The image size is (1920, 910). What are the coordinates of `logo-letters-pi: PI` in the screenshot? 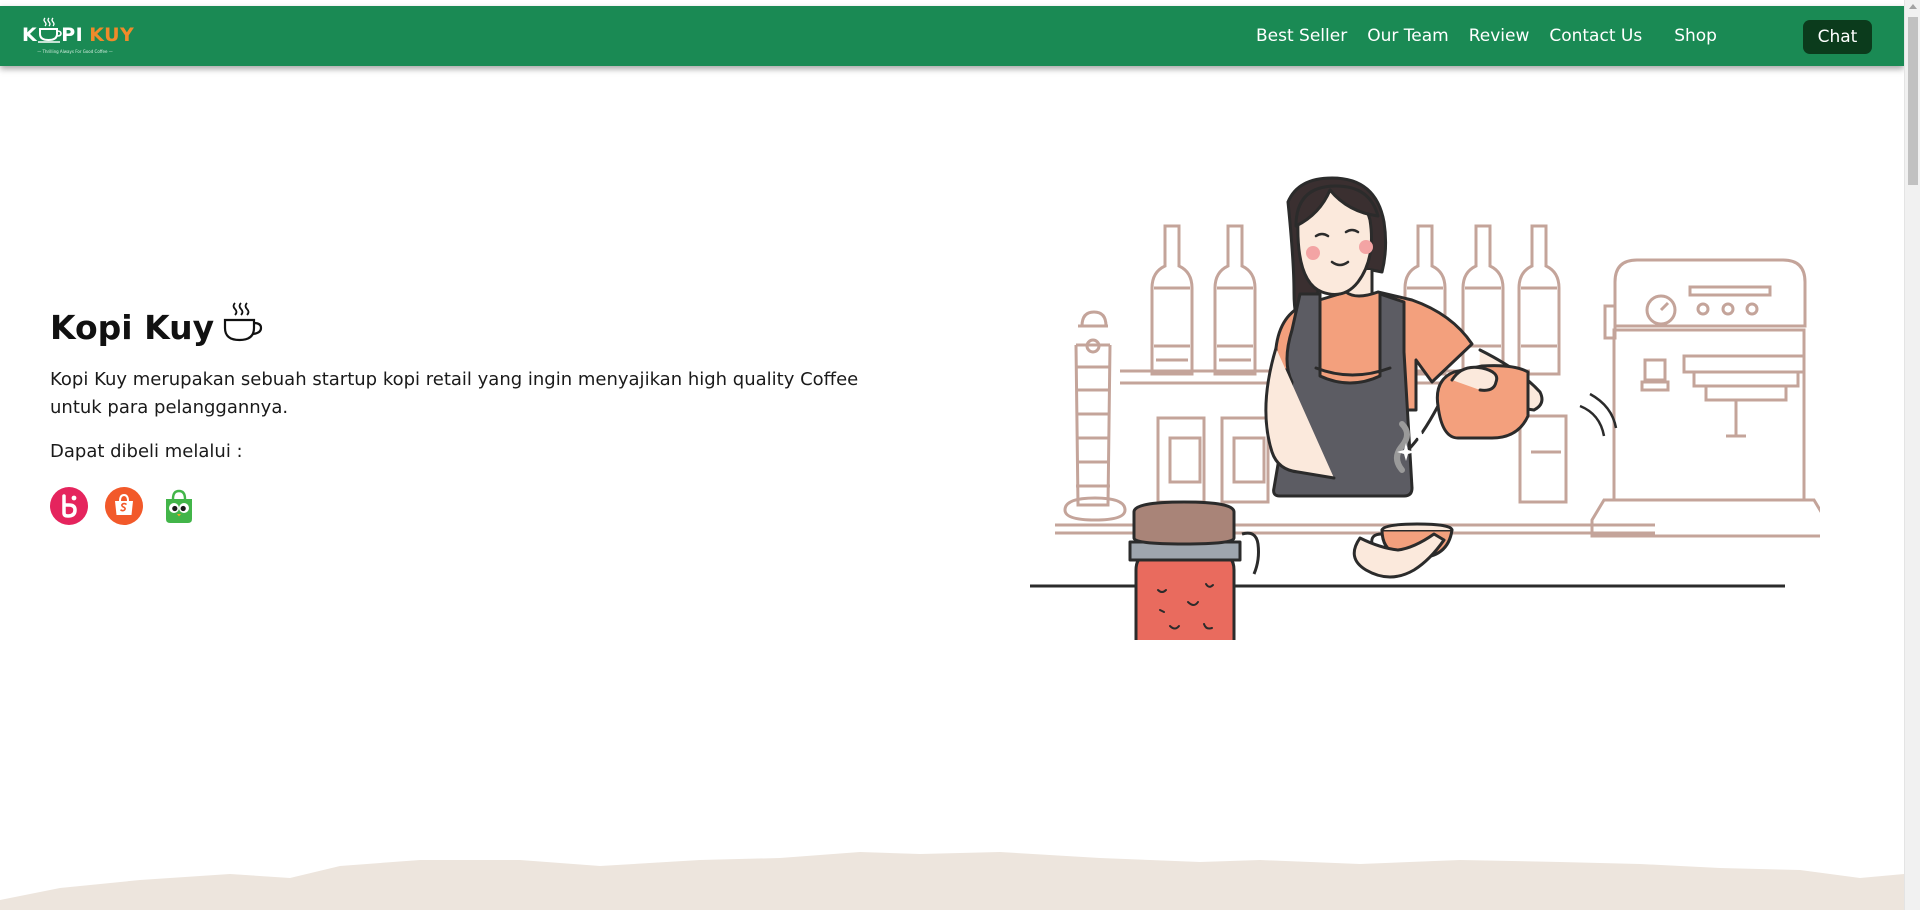 It's located at (72, 35).